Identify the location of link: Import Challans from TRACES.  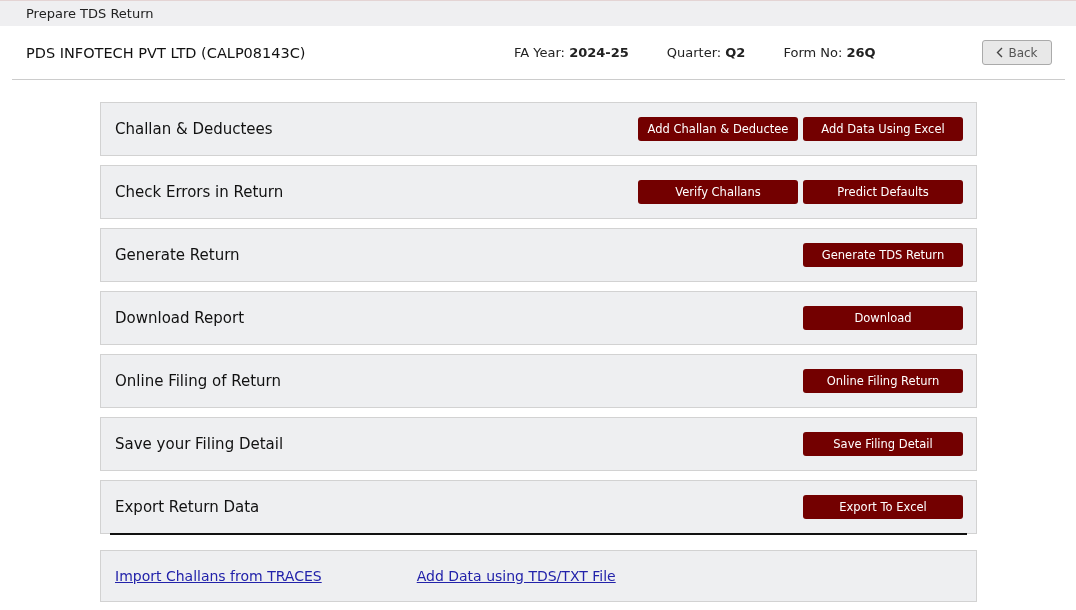
(218, 576).